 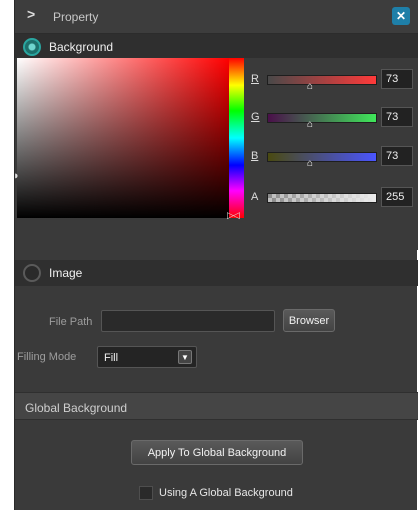 I want to click on global-background-label: Global Background, so click(x=76, y=408).